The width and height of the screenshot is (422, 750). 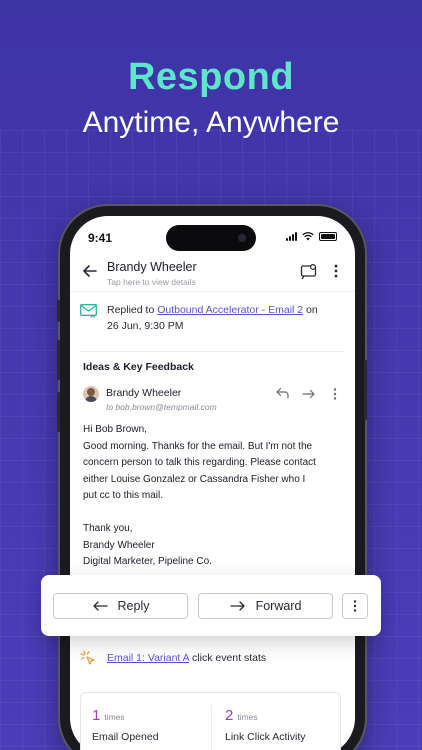 What do you see at coordinates (87, 657) in the screenshot?
I see `click-cursor-icon` at bounding box center [87, 657].